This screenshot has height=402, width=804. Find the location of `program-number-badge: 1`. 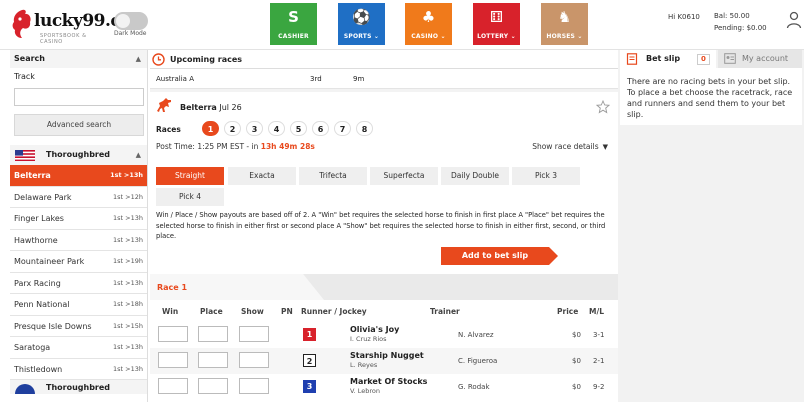

program-number-badge: 1 is located at coordinates (309, 334).